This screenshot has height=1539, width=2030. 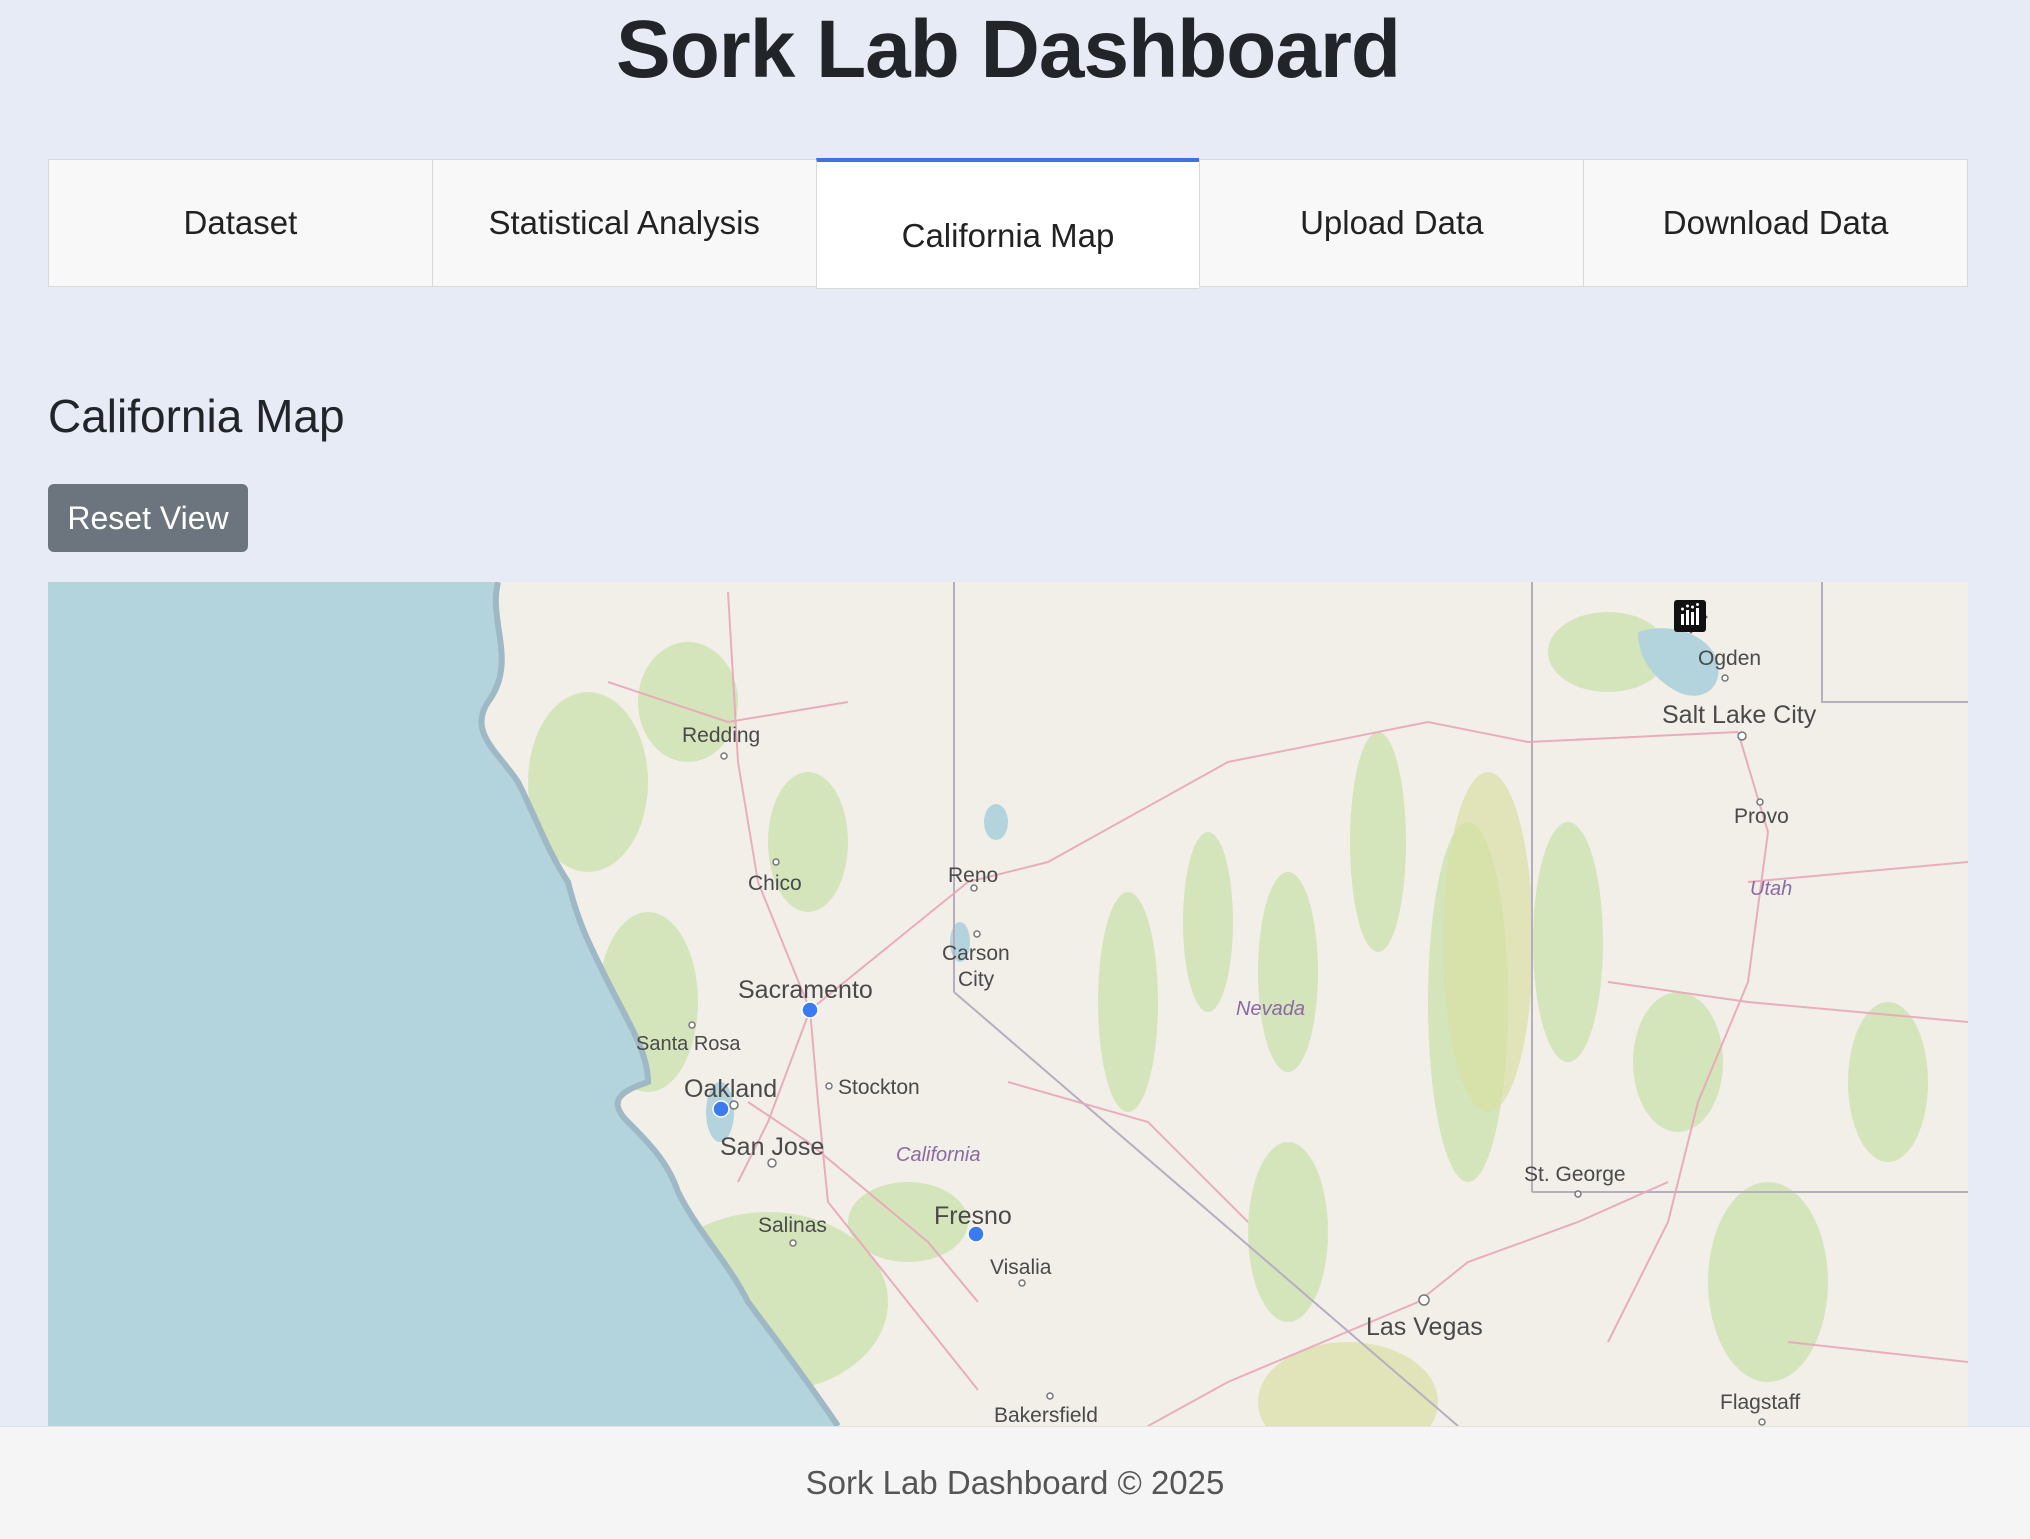 What do you see at coordinates (879, 1087) in the screenshot?
I see `city-label-stockton: Stockton` at bounding box center [879, 1087].